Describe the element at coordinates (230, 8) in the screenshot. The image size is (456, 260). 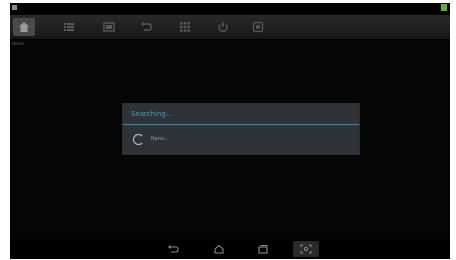
I see `status-bar` at that location.